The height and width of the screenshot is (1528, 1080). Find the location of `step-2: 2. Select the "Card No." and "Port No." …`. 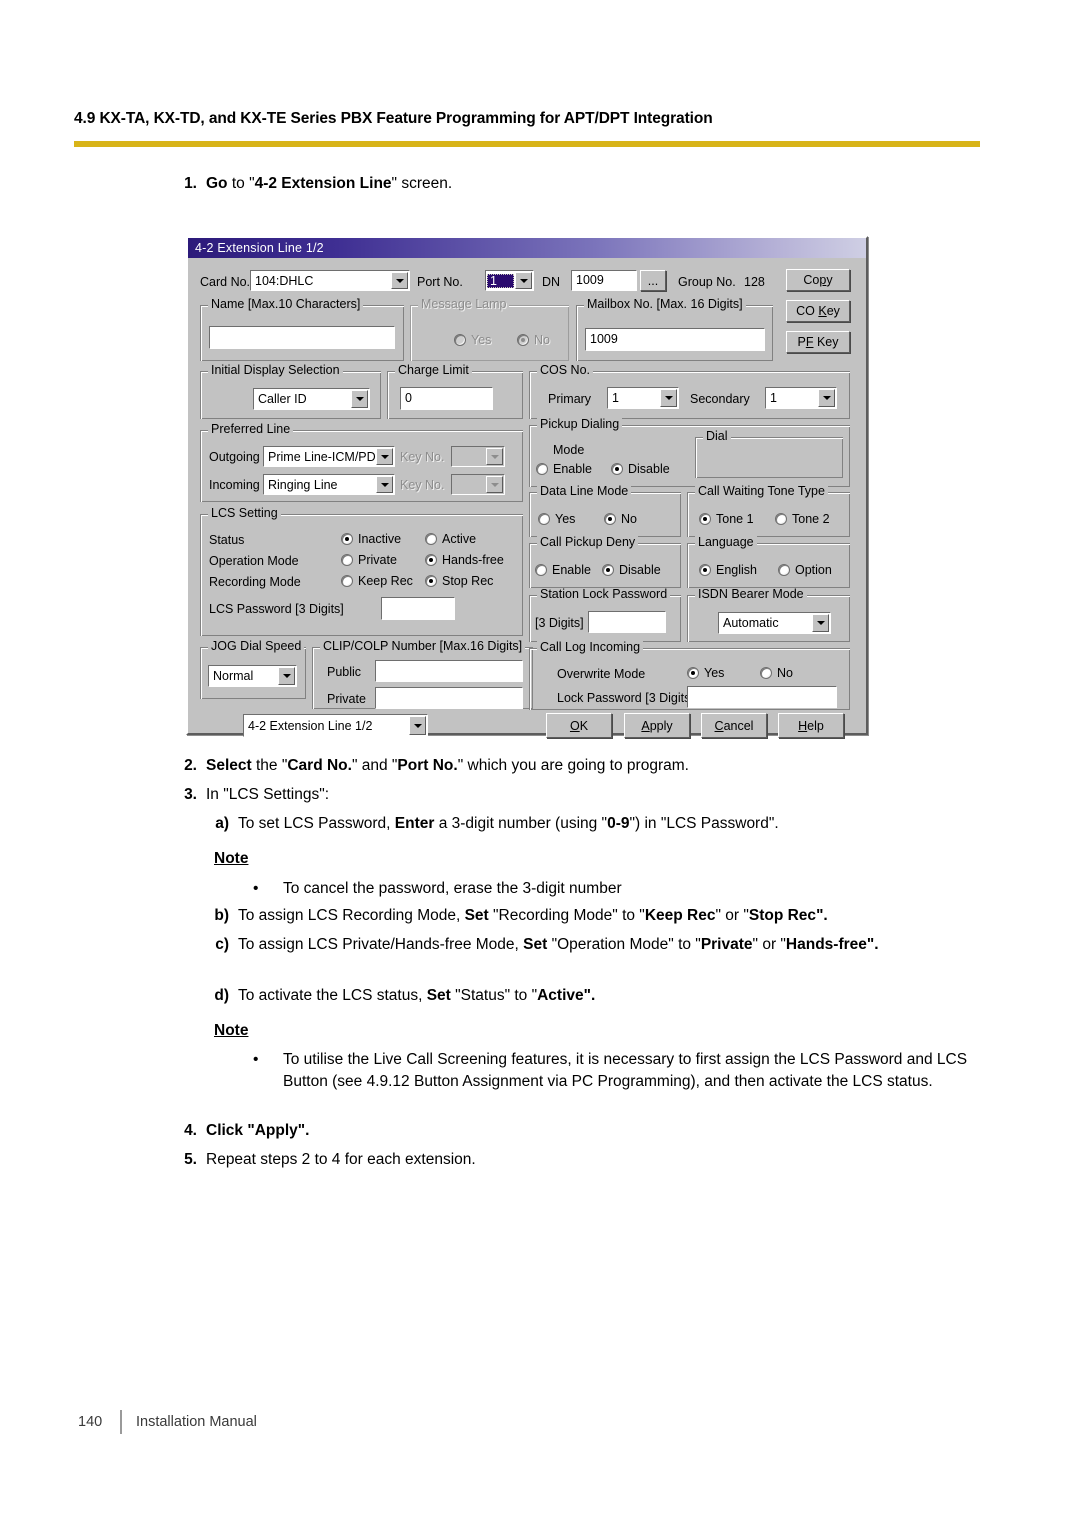

step-2: 2. Select the "Card No." and "Port No." … is located at coordinates (576, 766).